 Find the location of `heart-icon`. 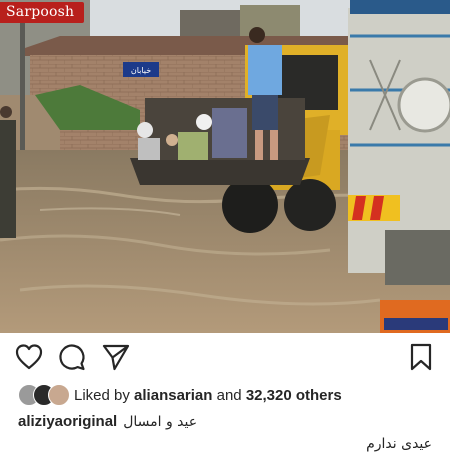

heart-icon is located at coordinates (29, 357).